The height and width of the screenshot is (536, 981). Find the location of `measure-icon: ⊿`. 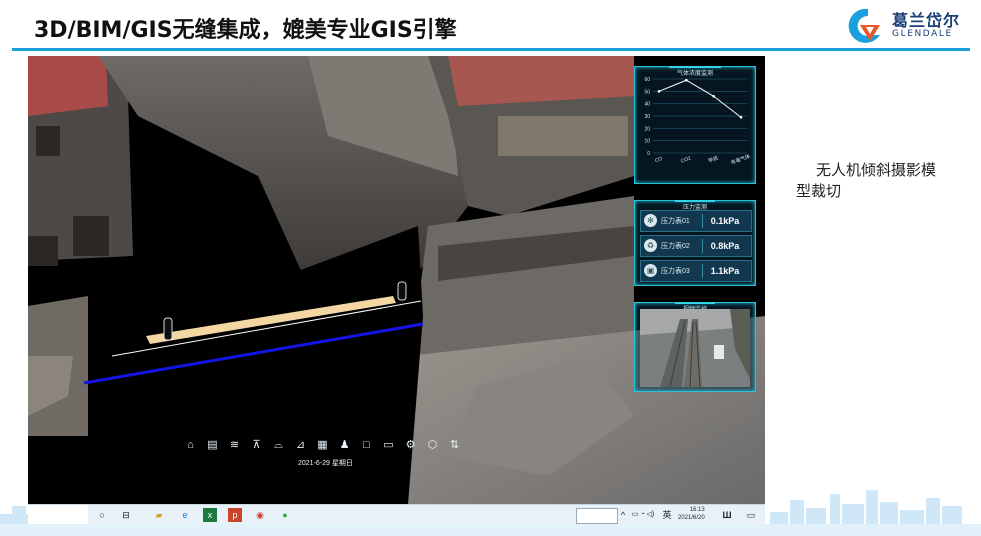

measure-icon: ⊿ is located at coordinates (300, 445).